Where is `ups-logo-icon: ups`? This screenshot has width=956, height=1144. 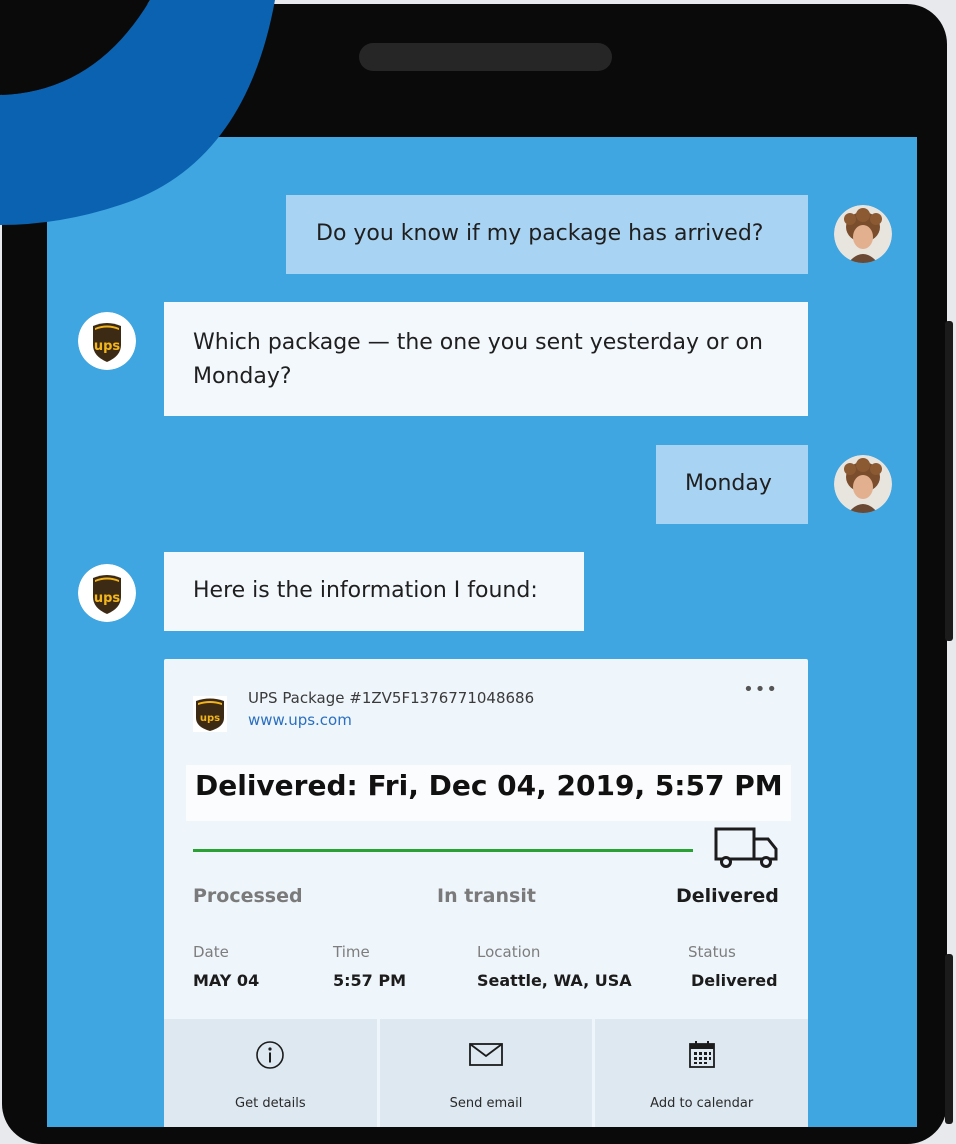 ups-logo-icon: ups is located at coordinates (210, 714).